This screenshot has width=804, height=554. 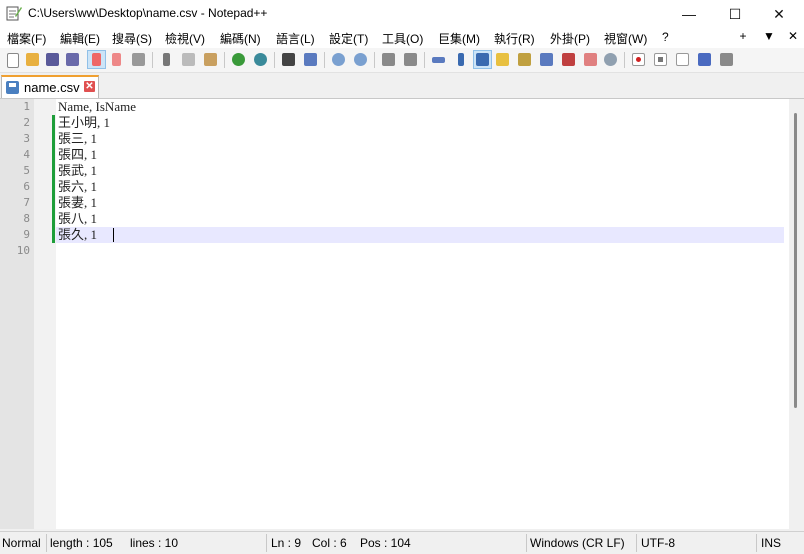 What do you see at coordinates (53, 179) in the screenshot?
I see `change-history-marker` at bounding box center [53, 179].